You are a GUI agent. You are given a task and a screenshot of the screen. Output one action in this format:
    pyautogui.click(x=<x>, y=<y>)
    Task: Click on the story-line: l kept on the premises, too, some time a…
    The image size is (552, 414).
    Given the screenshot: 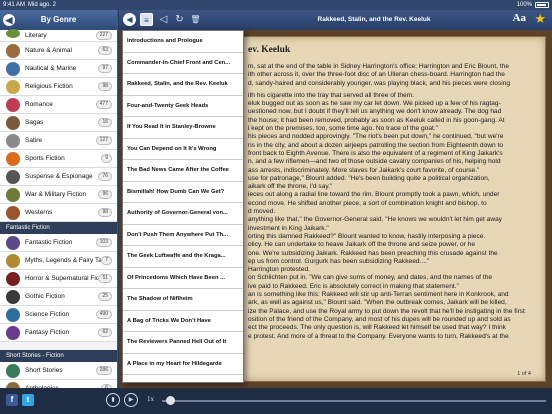 What is the action you would take?
    pyautogui.click(x=343, y=129)
    